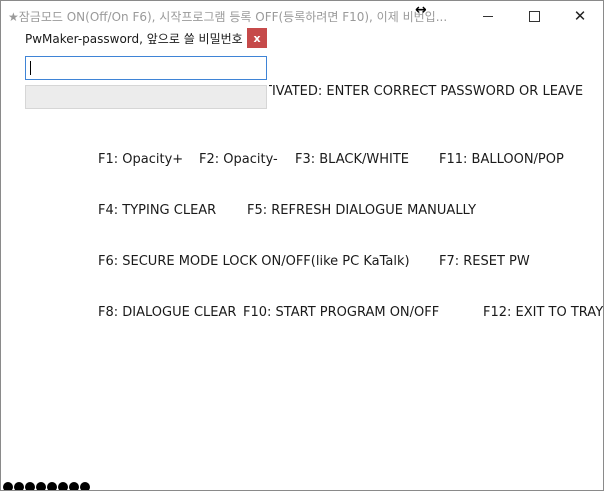  I want to click on shortcut-f10: F10: START PROGRAM ON/OFF, so click(341, 312).